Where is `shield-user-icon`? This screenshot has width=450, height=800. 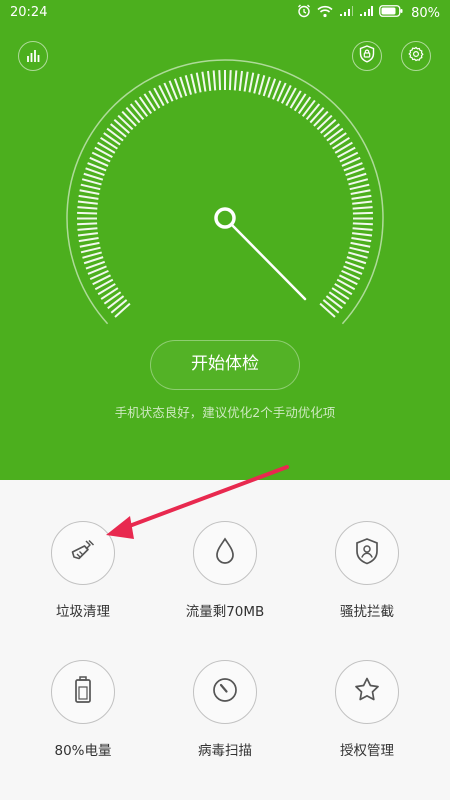 shield-user-icon is located at coordinates (367, 553).